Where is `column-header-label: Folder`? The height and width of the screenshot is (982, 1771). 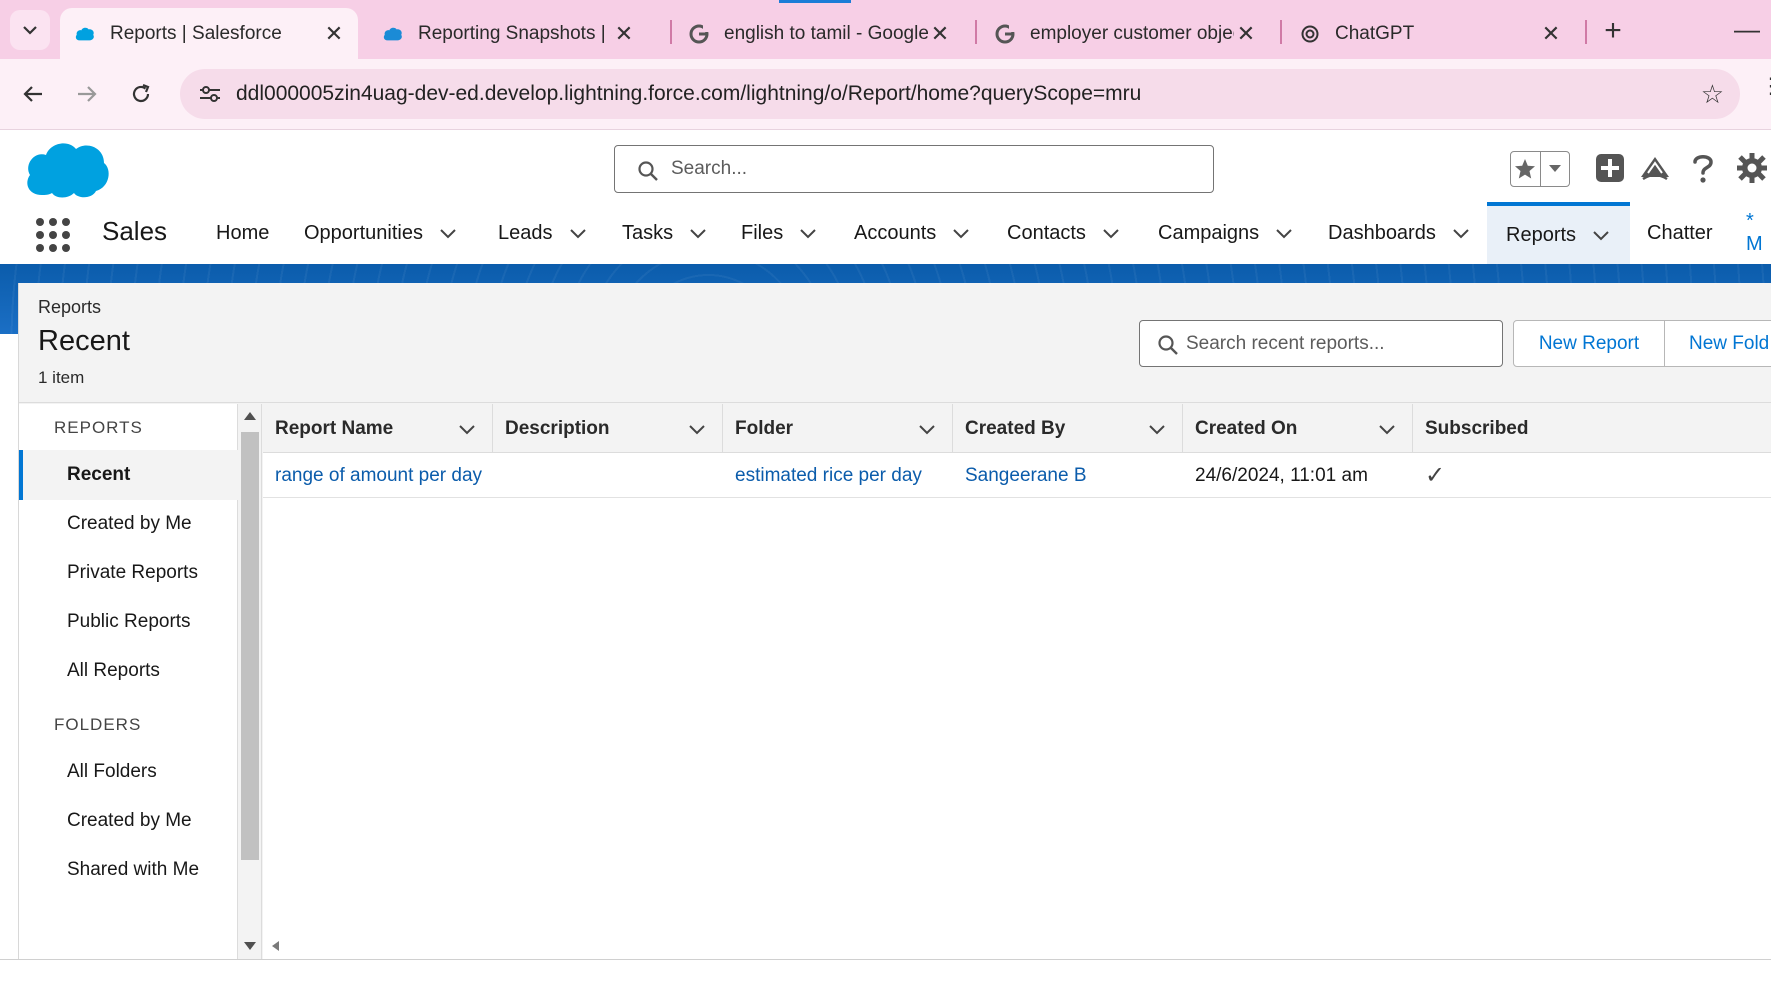 column-header-label: Folder is located at coordinates (764, 428).